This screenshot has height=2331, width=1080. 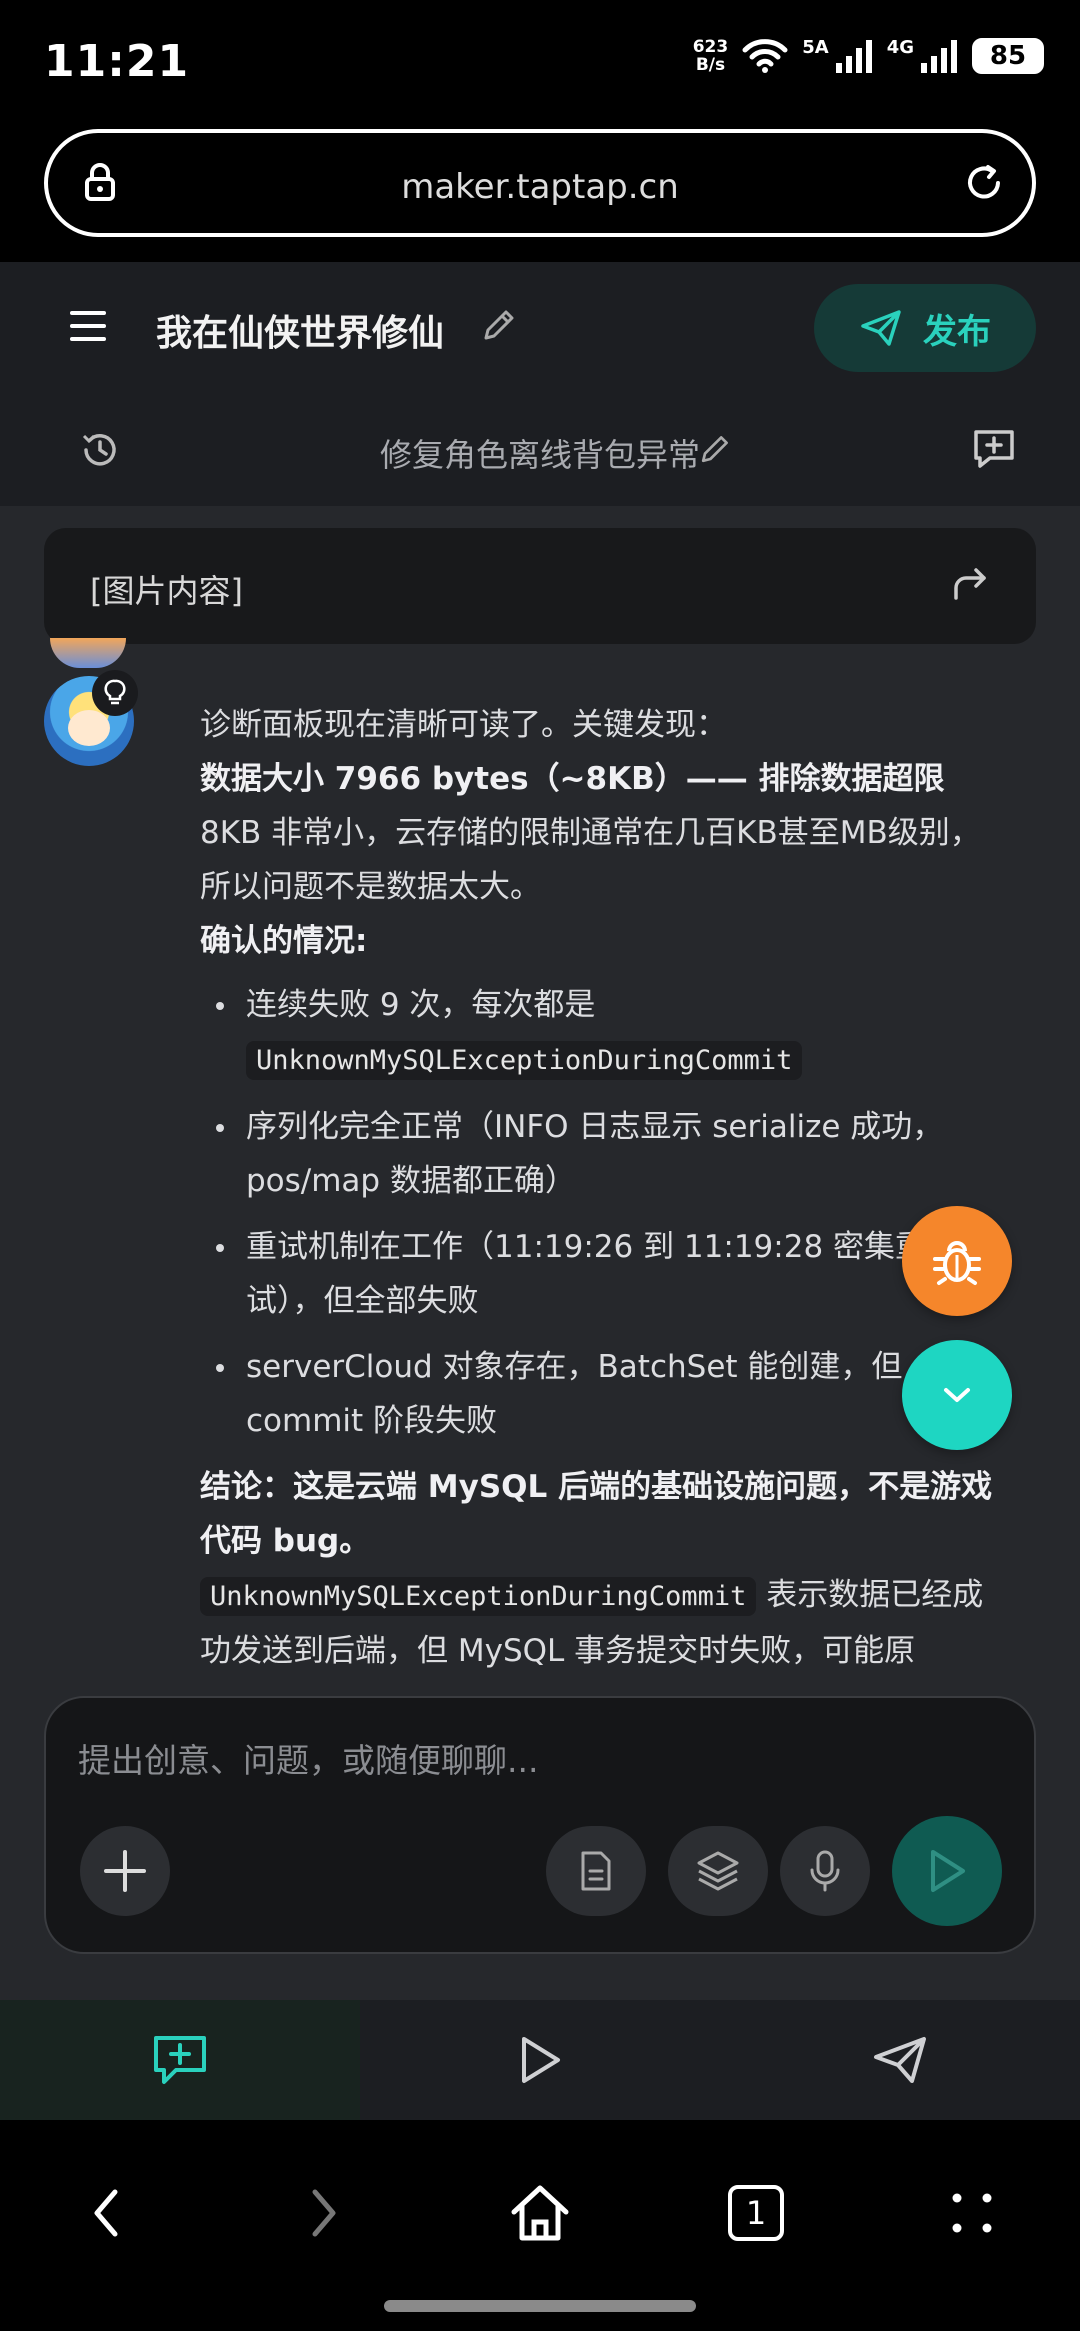 I want to click on signal-label-1: 5A, so click(x=815, y=47).